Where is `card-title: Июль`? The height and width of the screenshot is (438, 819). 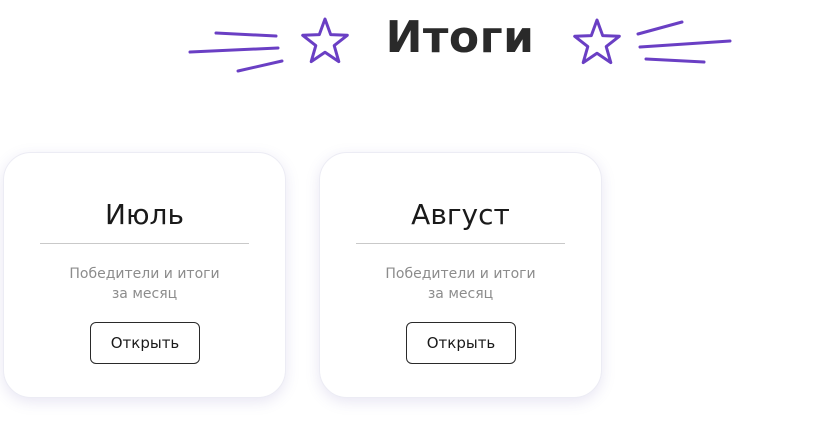 card-title: Июль is located at coordinates (144, 214).